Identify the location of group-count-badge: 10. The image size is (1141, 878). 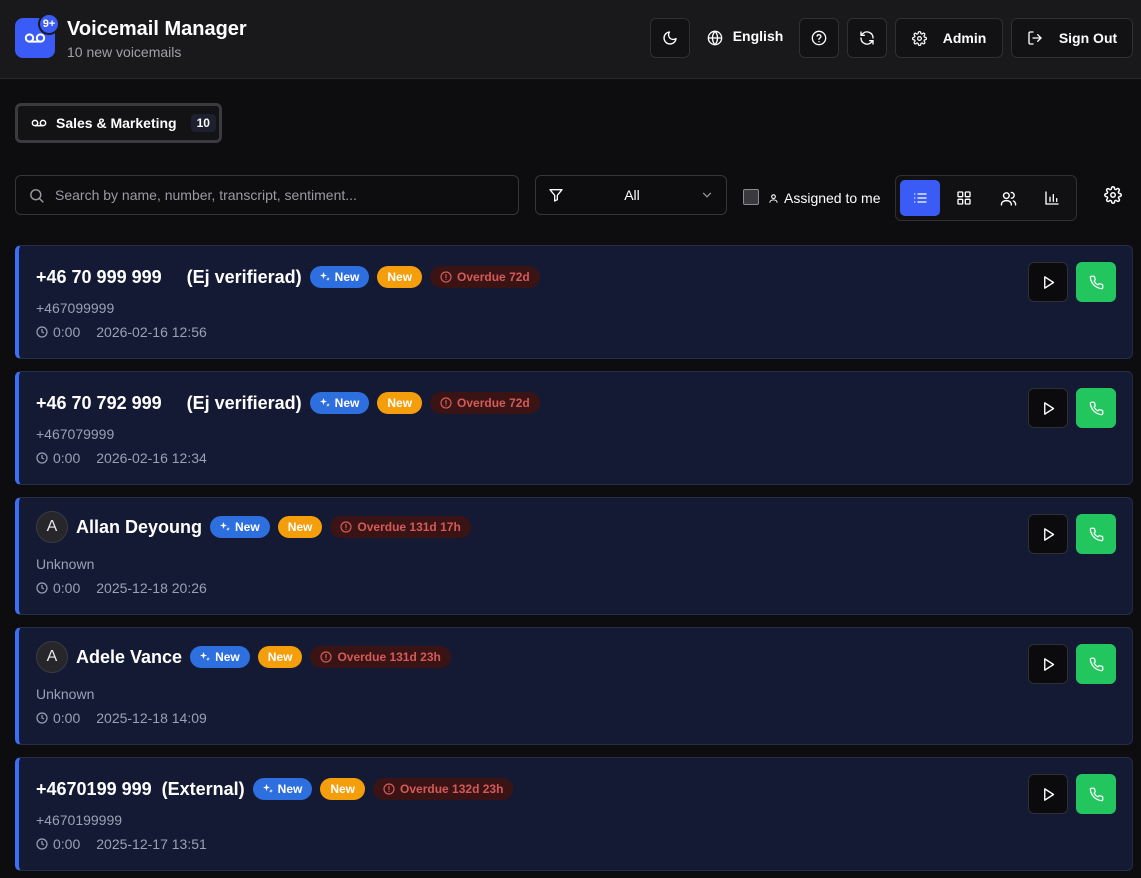
(203, 123).